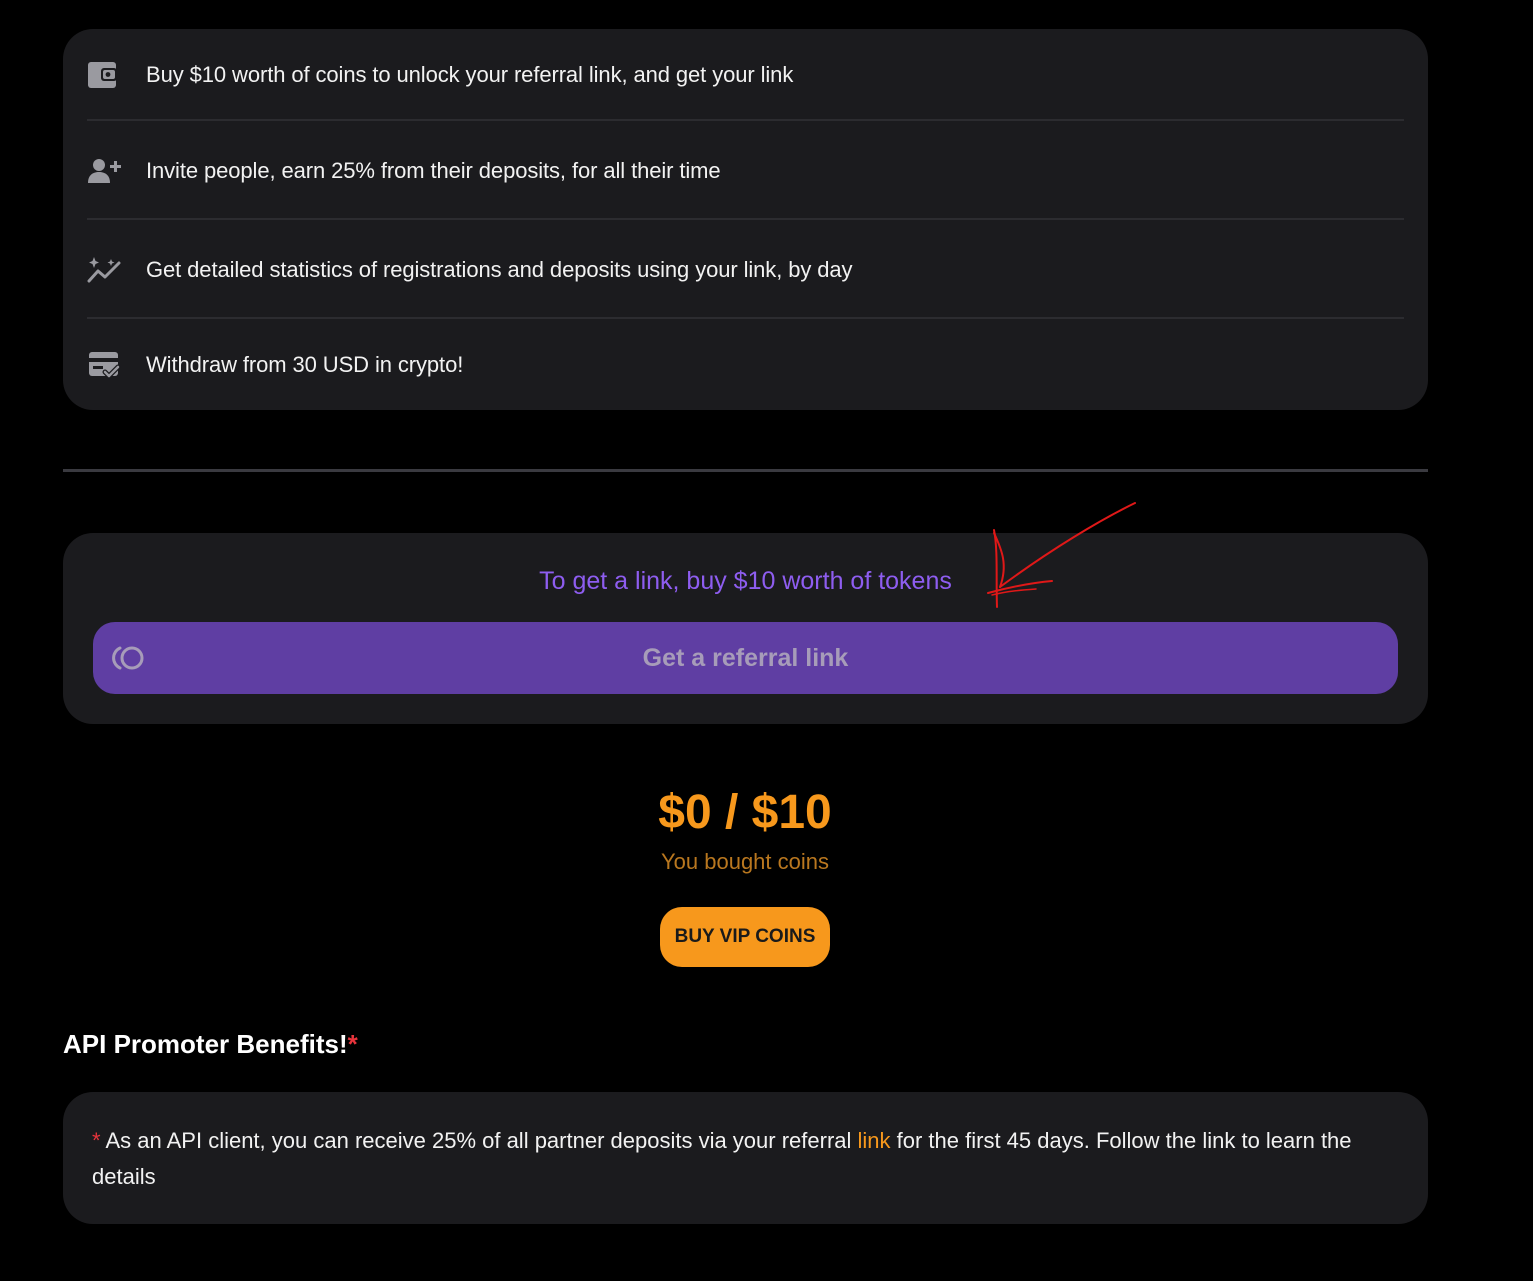 The image size is (1533, 1281). Describe the element at coordinates (745, 364) in the screenshot. I see `benefit-item: Withdraw from 30 USD in crypto!` at that location.